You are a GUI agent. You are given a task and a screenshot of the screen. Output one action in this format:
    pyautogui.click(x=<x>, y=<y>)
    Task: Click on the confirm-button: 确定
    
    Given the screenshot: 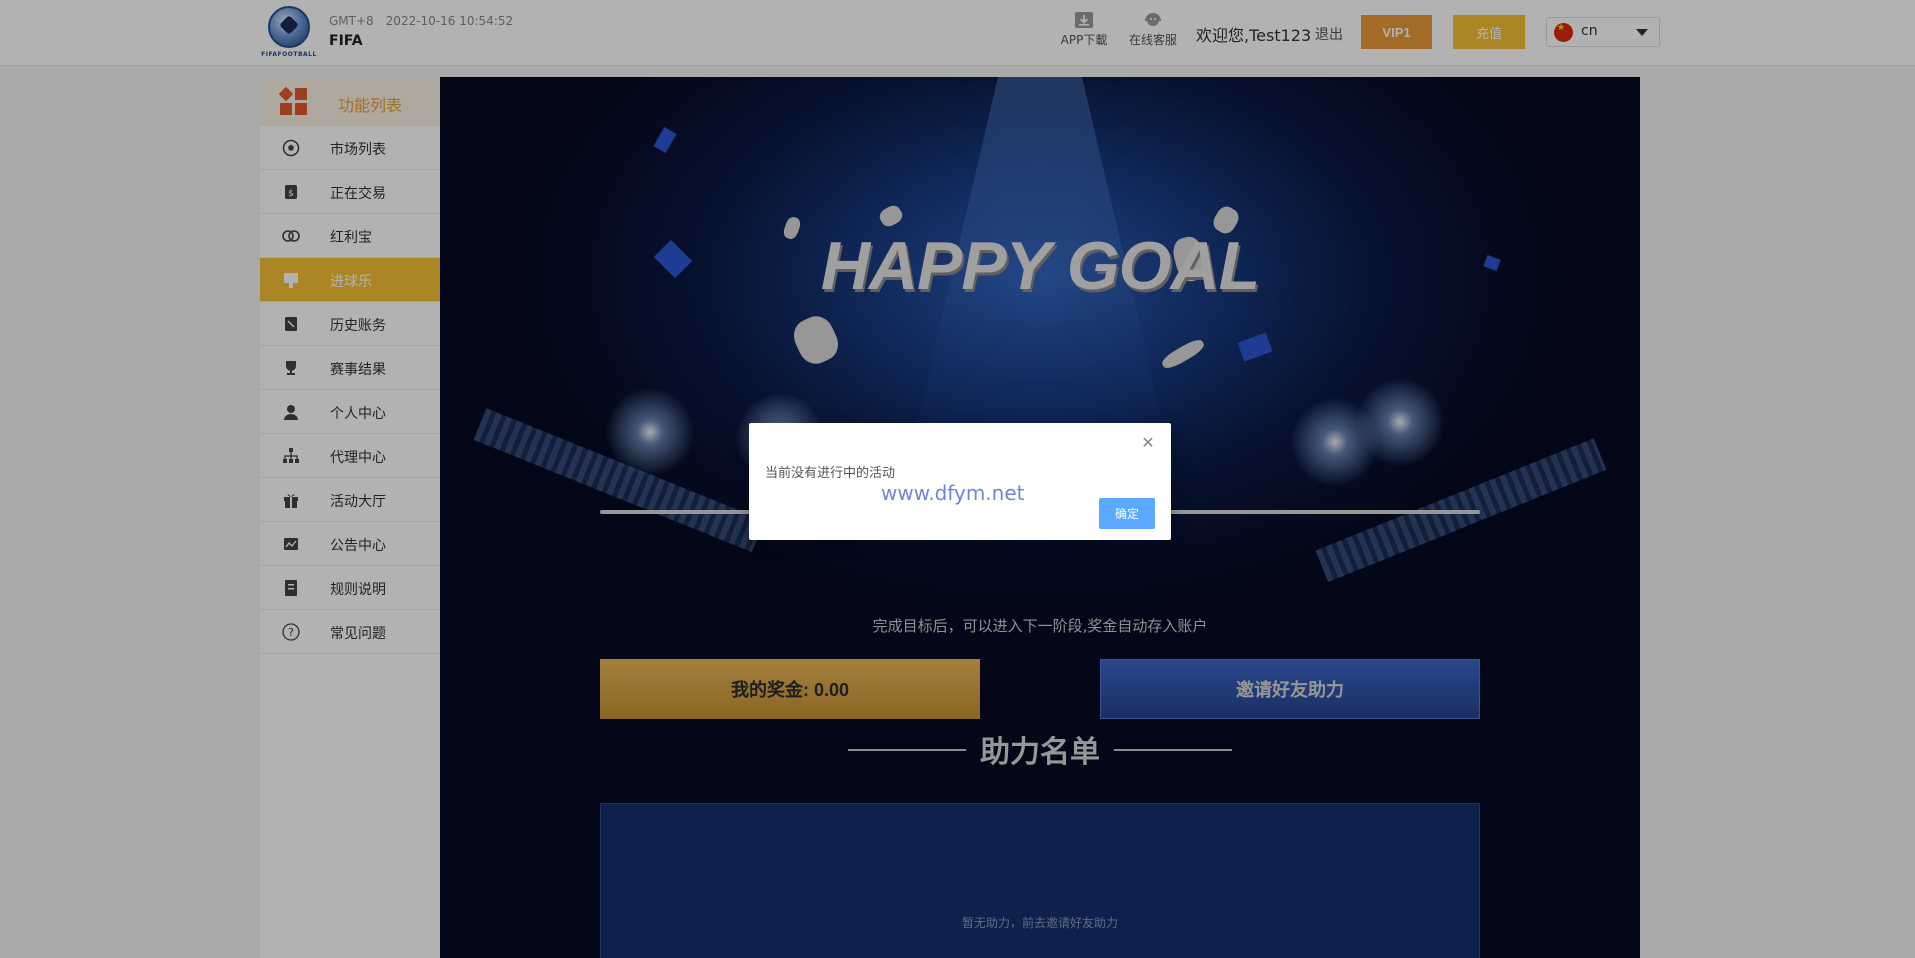 What is the action you would take?
    pyautogui.click(x=1127, y=513)
    